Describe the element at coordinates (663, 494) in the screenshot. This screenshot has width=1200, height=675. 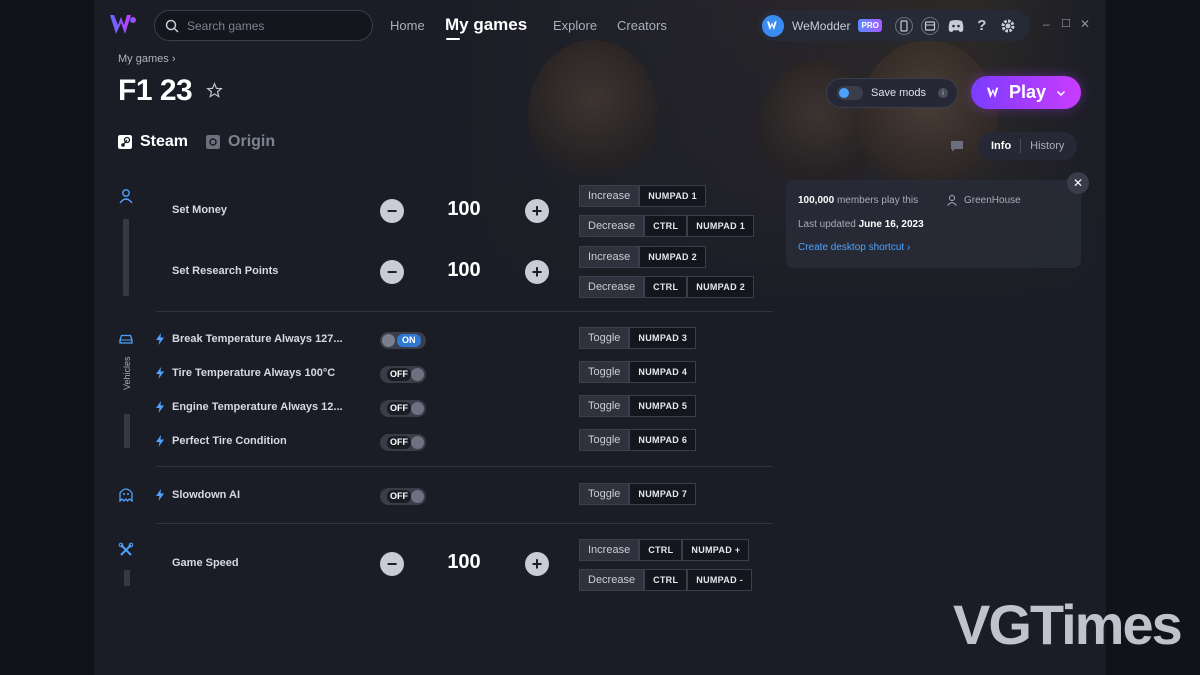
I see `hotkey-key: NUMPAD 7` at that location.